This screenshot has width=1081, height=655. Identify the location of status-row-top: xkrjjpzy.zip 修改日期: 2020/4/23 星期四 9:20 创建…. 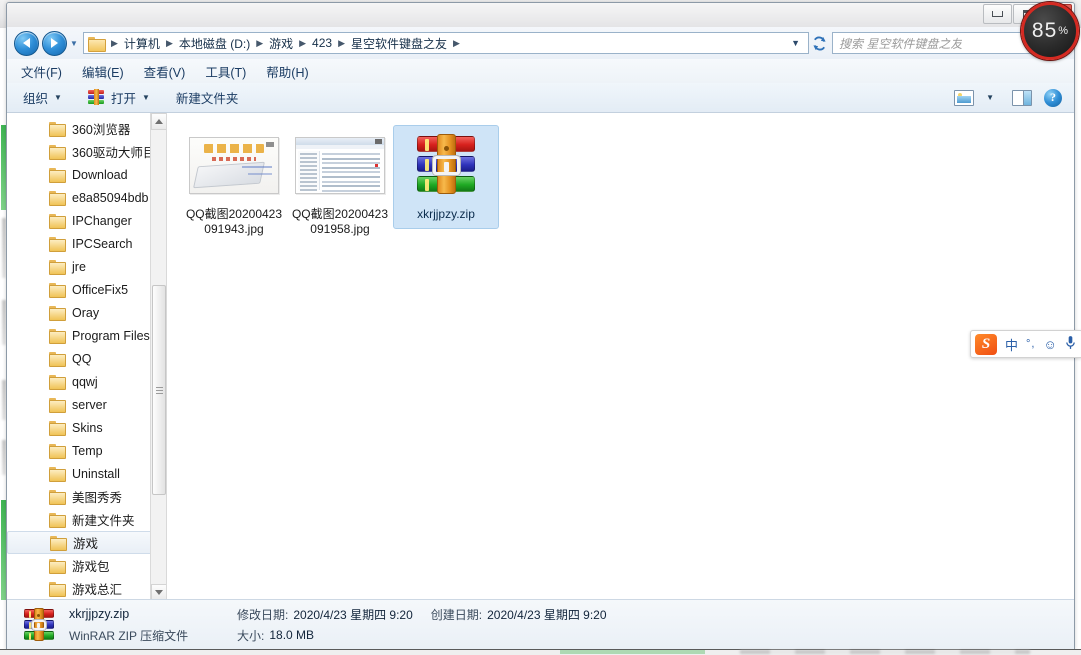
(338, 614).